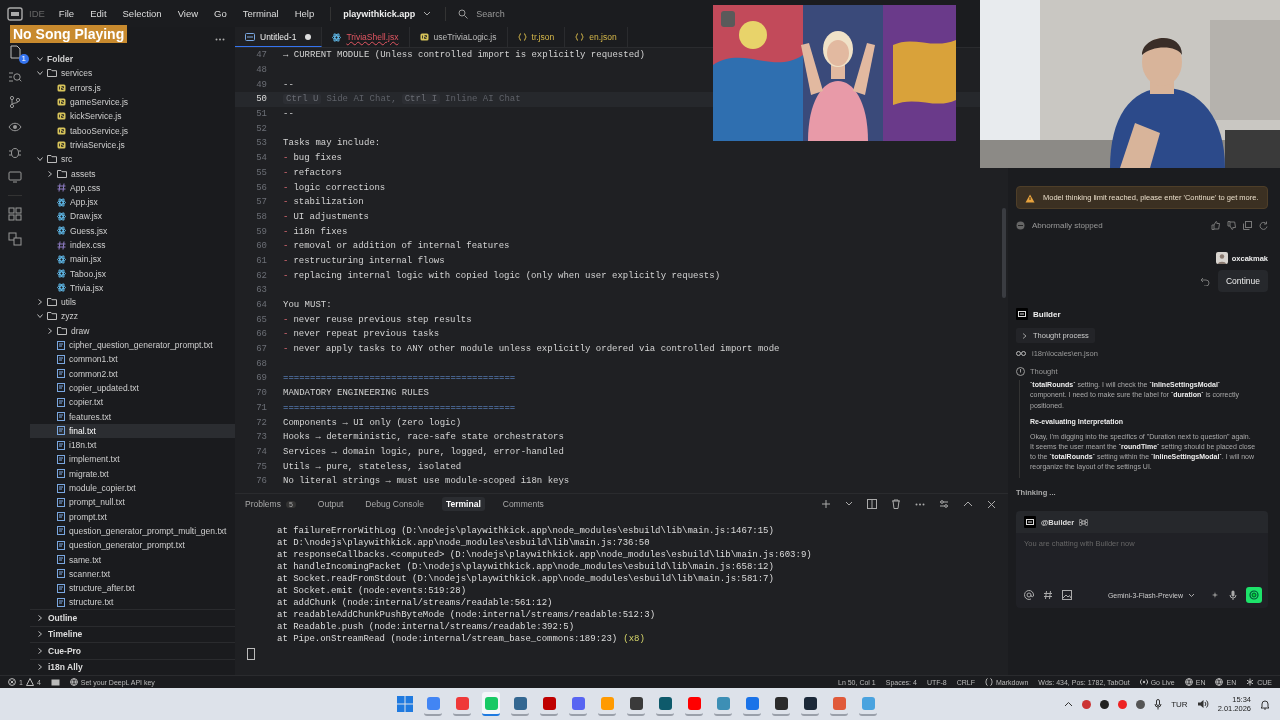 Image resolution: width=1280 pixels, height=720 pixels. I want to click on tree-item: Trivia.jsx, so click(132, 288).